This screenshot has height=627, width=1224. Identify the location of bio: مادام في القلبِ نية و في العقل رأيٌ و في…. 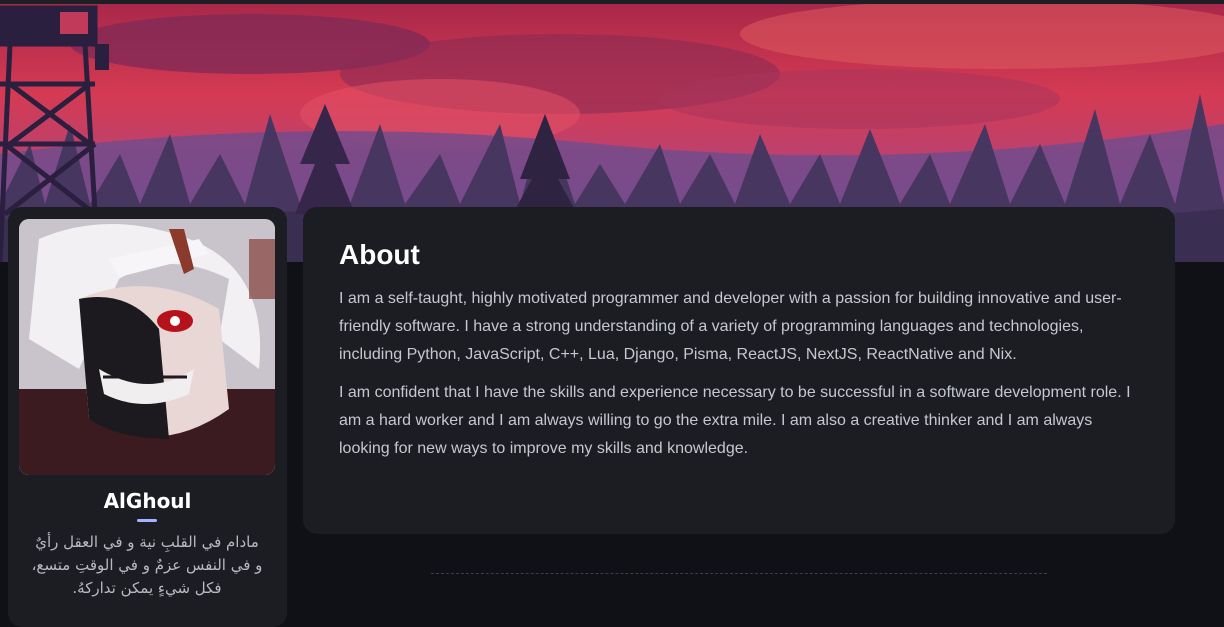
(147, 565).